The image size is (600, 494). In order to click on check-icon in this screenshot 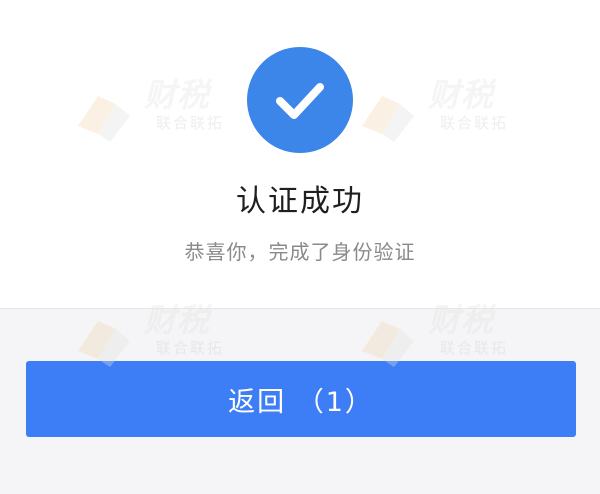, I will do `click(300, 101)`.